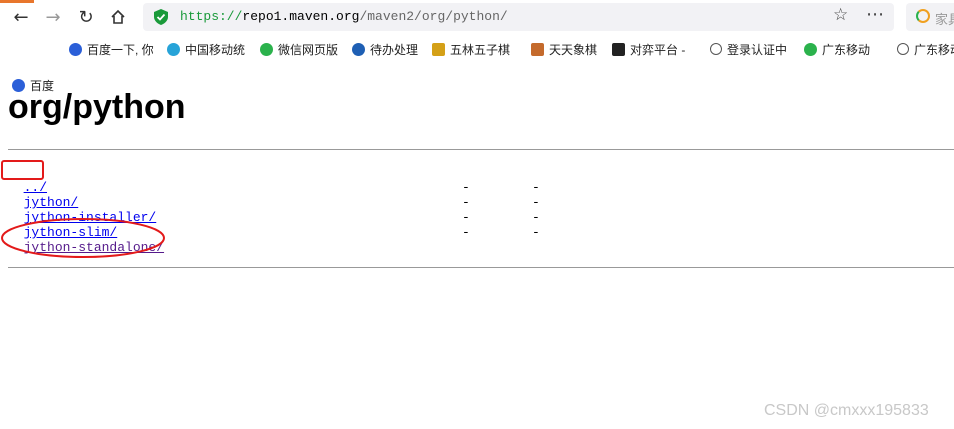 The width and height of the screenshot is (954, 429). I want to click on annotation-ellipse-layer, so click(83, 238).